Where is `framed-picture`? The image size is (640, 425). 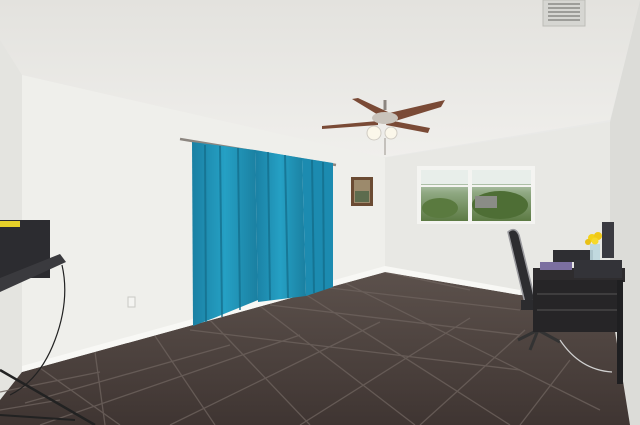
framed-picture is located at coordinates (362, 191).